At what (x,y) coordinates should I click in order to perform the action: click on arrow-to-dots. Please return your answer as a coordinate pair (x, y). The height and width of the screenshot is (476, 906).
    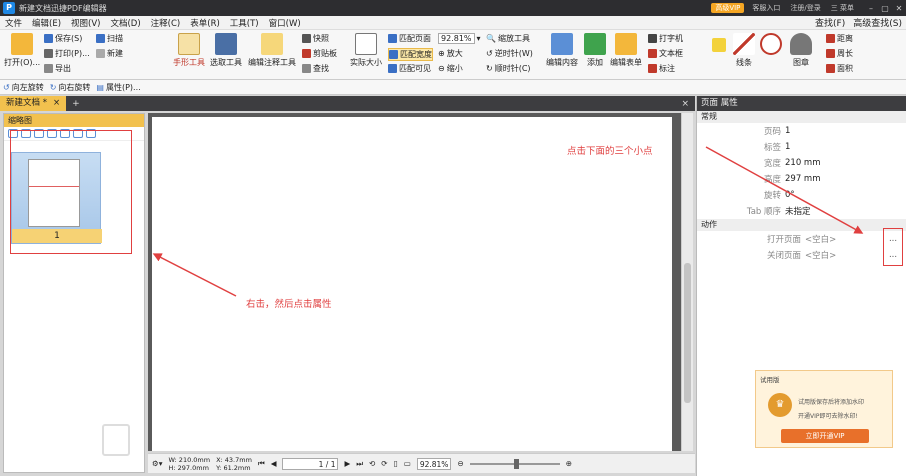
    Looking at the image, I should click on (784, 190).